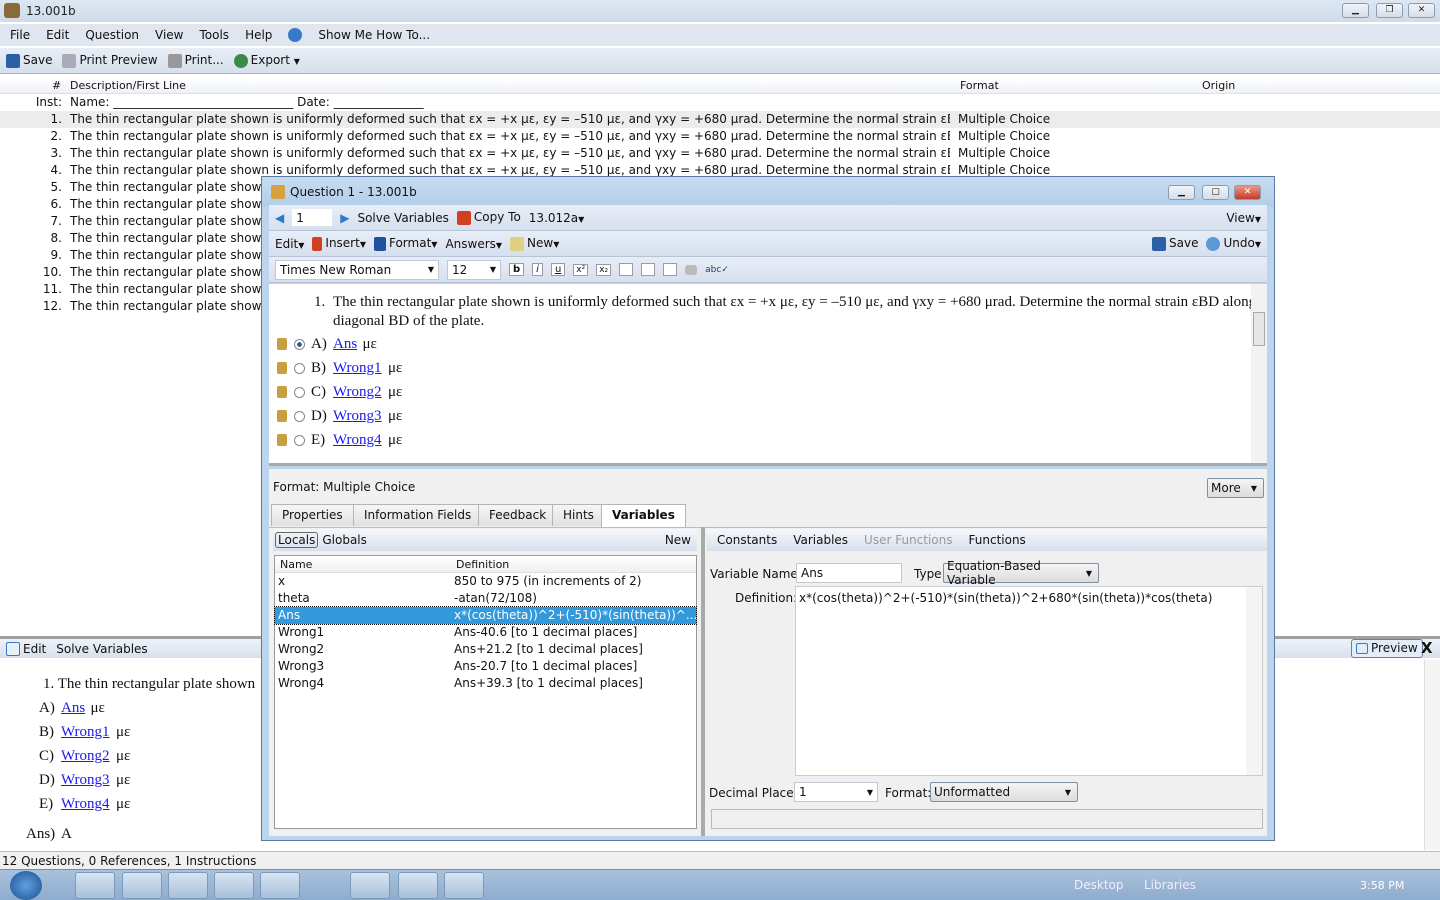 Image resolution: width=1440 pixels, height=900 pixels. Describe the element at coordinates (1233, 243) in the screenshot. I see `undo-button: Undo▼` at that location.